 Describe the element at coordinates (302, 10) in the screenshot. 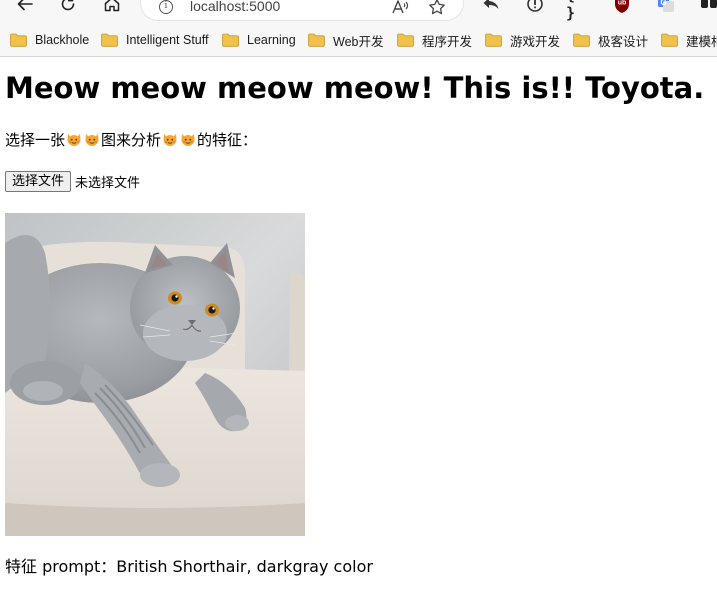

I see `address-bar: i localhost:5000` at that location.